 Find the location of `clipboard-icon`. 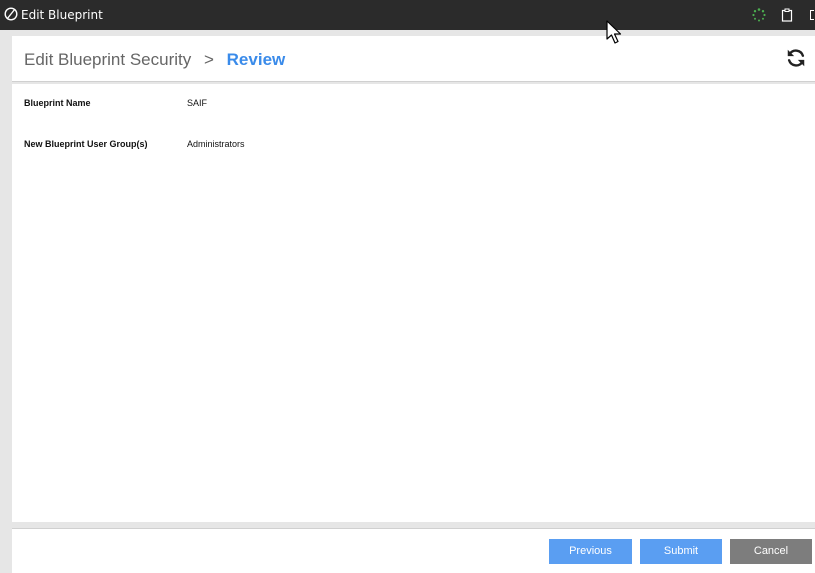

clipboard-icon is located at coordinates (787, 15).